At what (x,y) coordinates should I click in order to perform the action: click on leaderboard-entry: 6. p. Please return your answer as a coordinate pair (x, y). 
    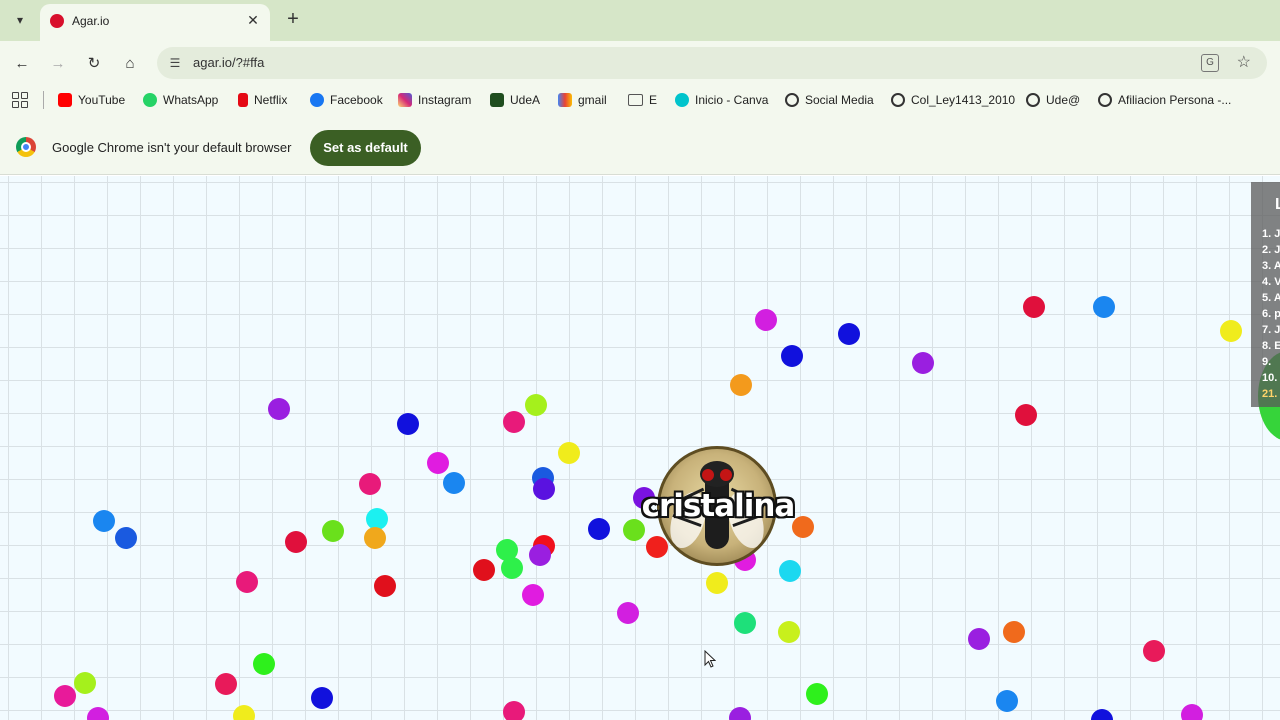
    Looking at the image, I should click on (1271, 314).